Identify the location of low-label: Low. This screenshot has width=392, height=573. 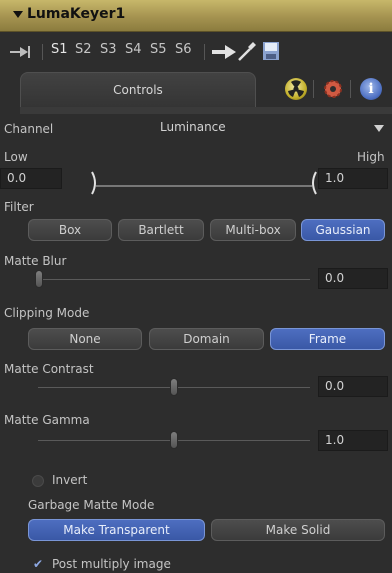
(16, 157).